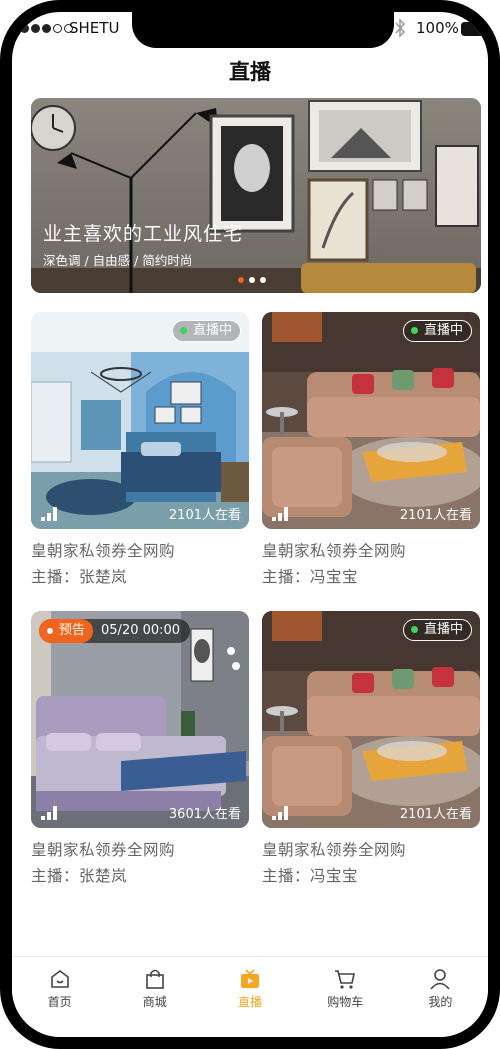  What do you see at coordinates (345, 979) in the screenshot?
I see `cart-icon` at bounding box center [345, 979].